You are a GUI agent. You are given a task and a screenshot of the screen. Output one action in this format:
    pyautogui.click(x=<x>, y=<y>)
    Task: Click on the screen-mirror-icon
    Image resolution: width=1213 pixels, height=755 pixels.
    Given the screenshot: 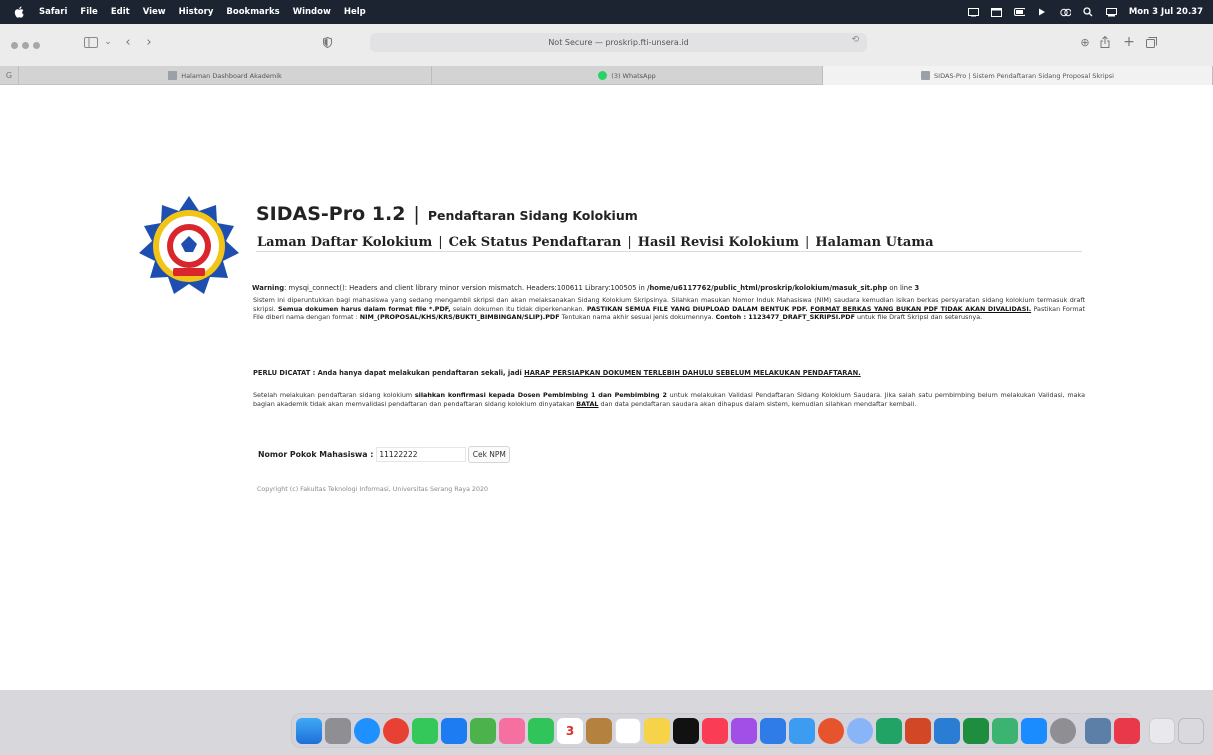 What is the action you would take?
    pyautogui.click(x=973, y=12)
    